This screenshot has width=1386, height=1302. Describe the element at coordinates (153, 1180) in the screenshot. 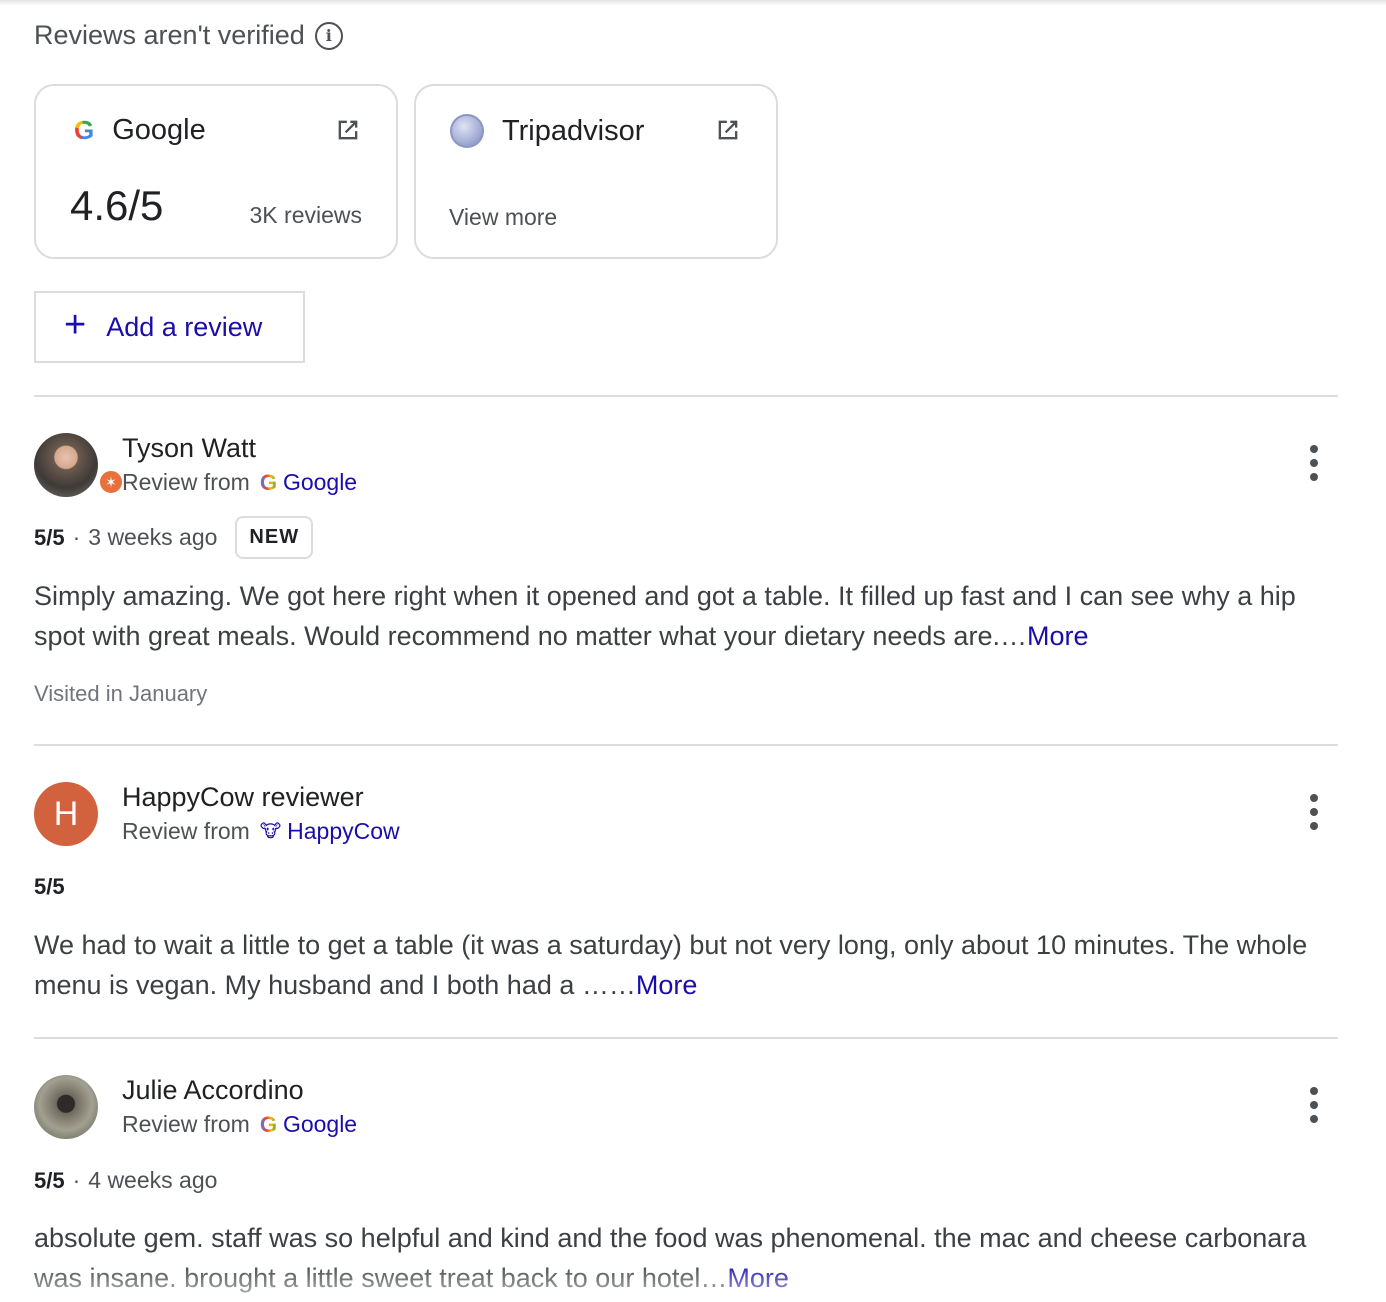

I see `review-time: 4 weeks ago` at that location.